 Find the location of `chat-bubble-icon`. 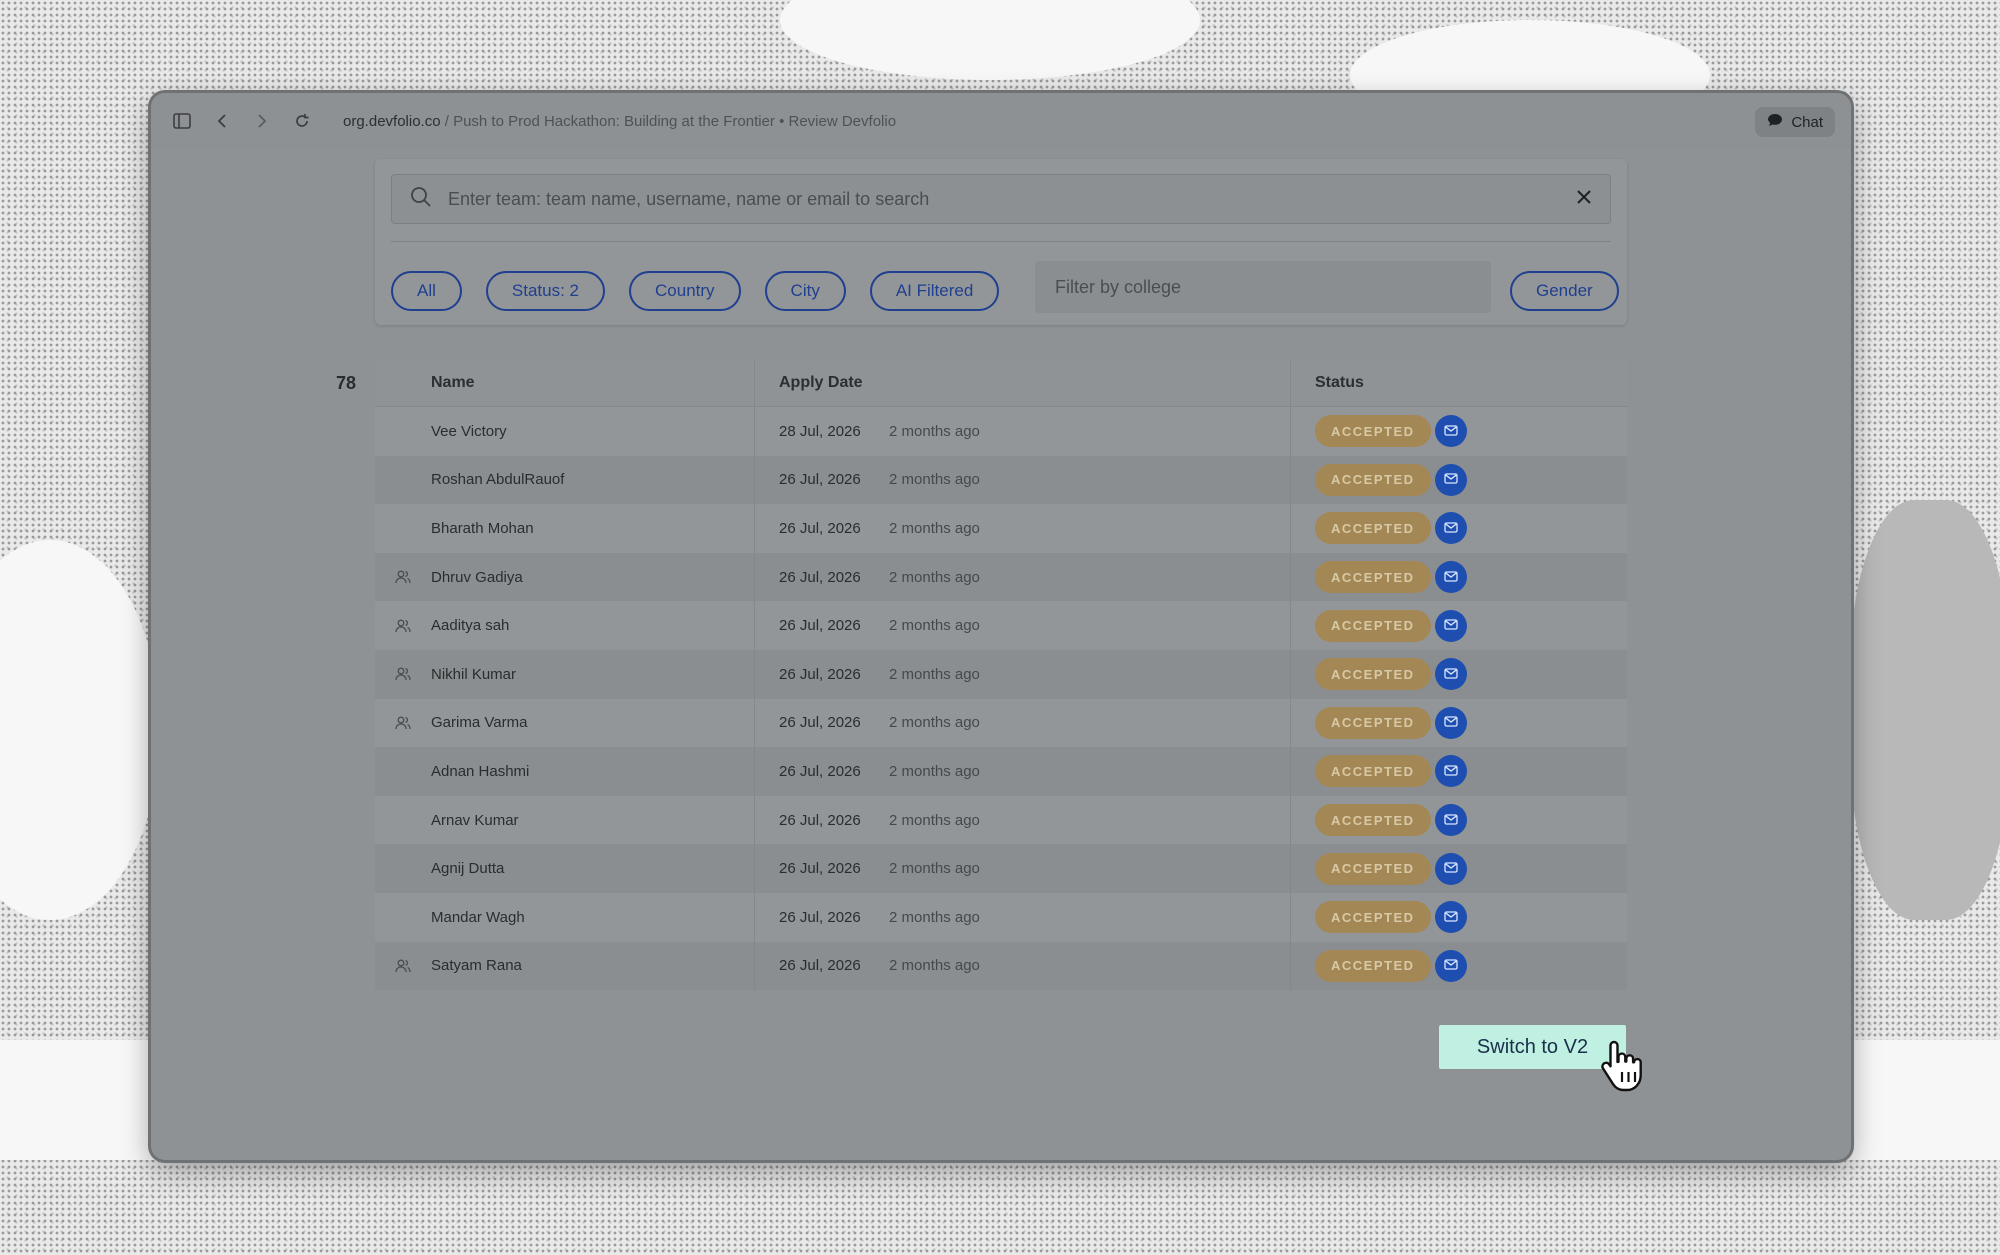

chat-bubble-icon is located at coordinates (1775, 122).